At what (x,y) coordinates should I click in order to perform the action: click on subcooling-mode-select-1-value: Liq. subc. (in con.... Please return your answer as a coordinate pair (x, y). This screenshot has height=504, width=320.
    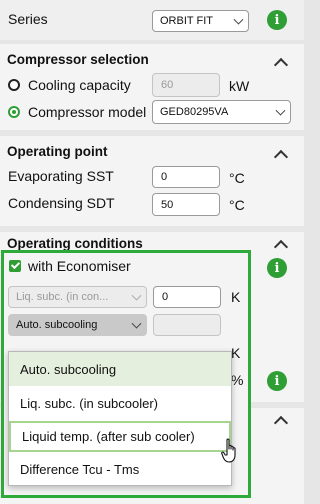
    Looking at the image, I should click on (62, 297).